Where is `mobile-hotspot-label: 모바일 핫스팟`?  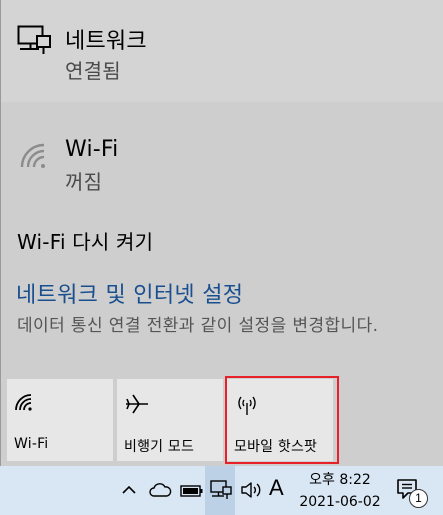
mobile-hotspot-label: 모바일 핫스팟 is located at coordinates (276, 447).